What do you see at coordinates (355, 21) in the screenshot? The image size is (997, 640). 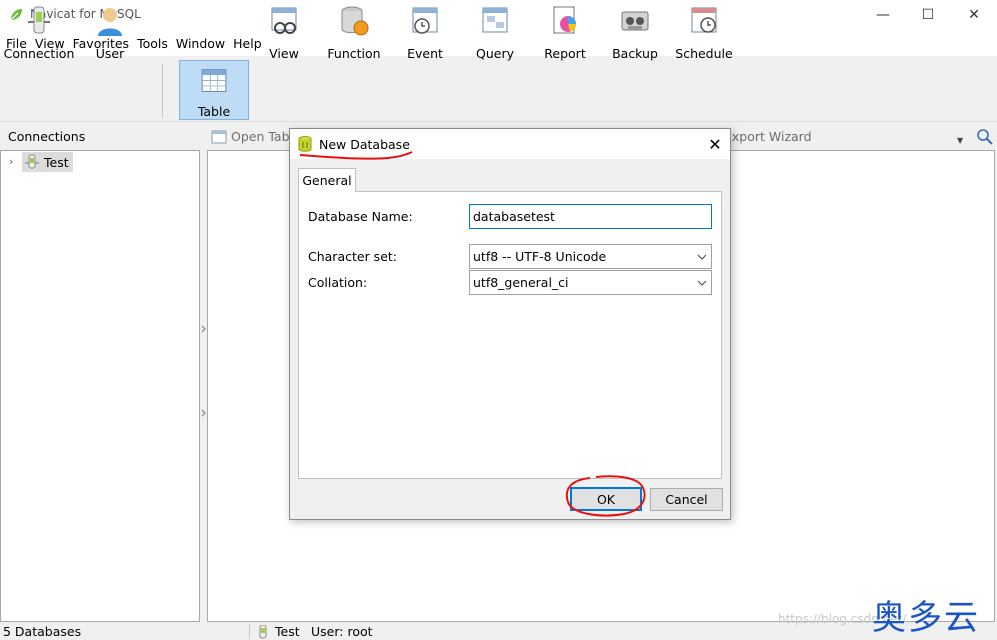 I see `function-icon` at bounding box center [355, 21].